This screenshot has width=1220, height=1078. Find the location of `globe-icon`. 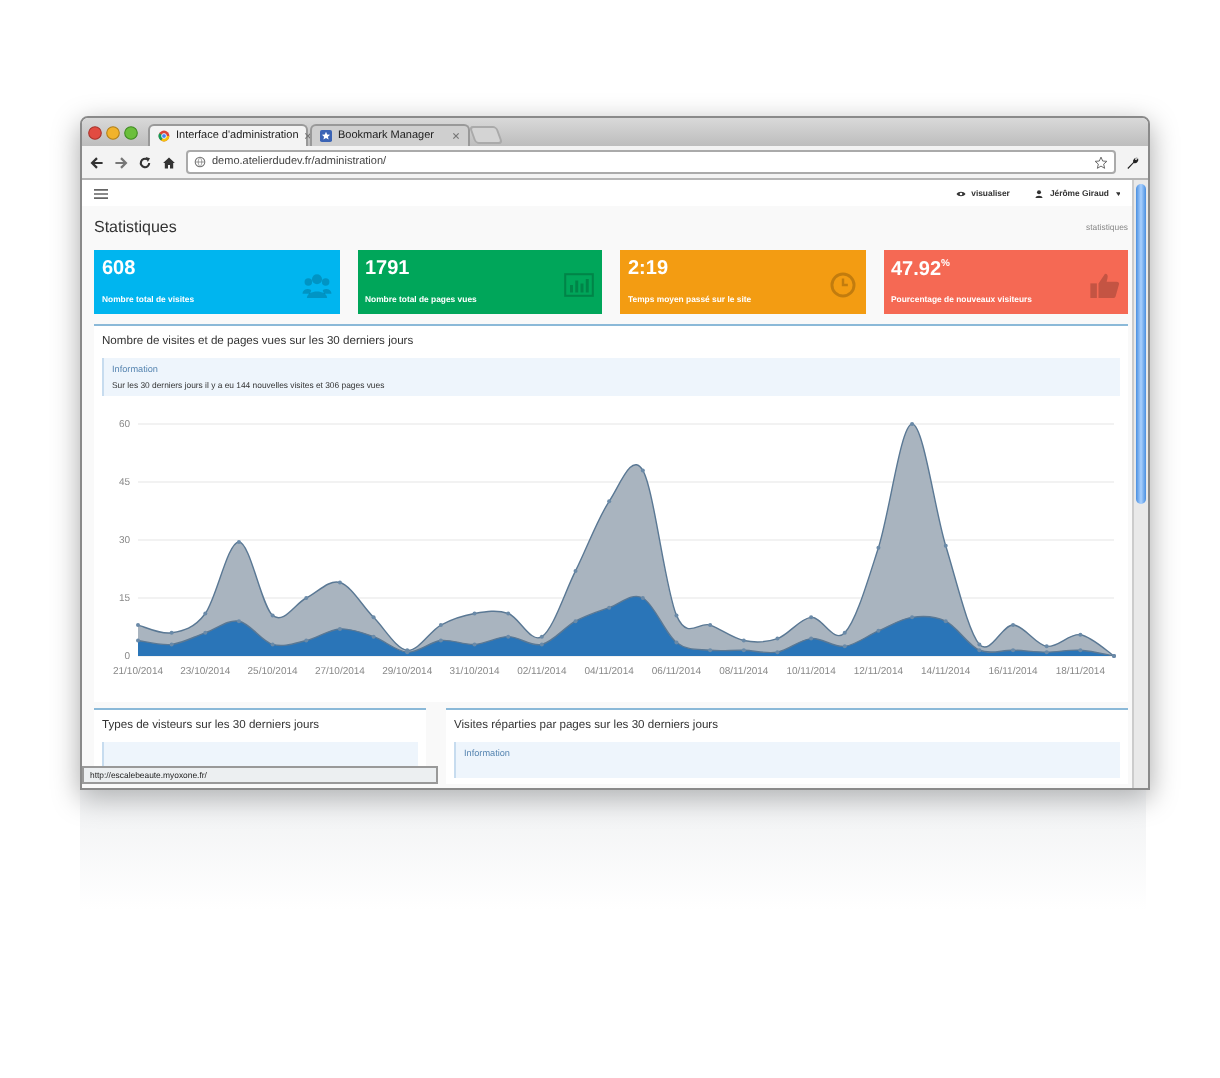

globe-icon is located at coordinates (200, 162).